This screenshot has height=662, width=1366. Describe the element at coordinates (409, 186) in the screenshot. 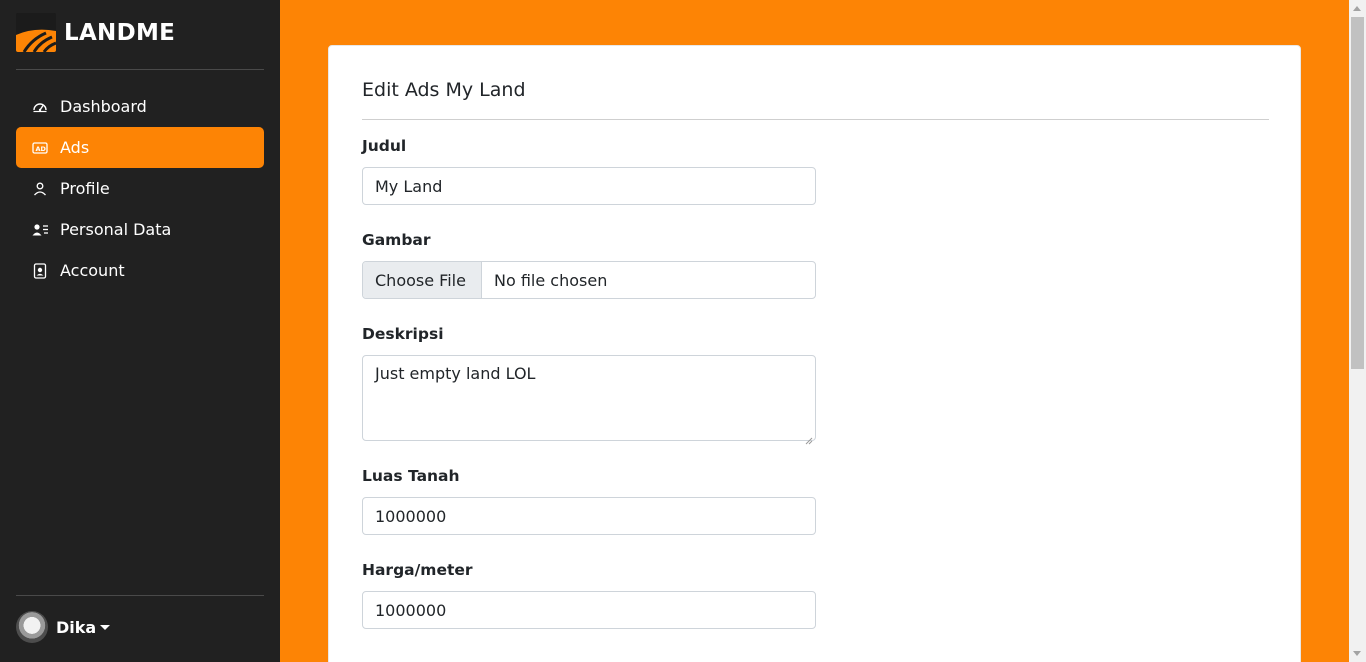

I see `judul-value: My Land` at that location.